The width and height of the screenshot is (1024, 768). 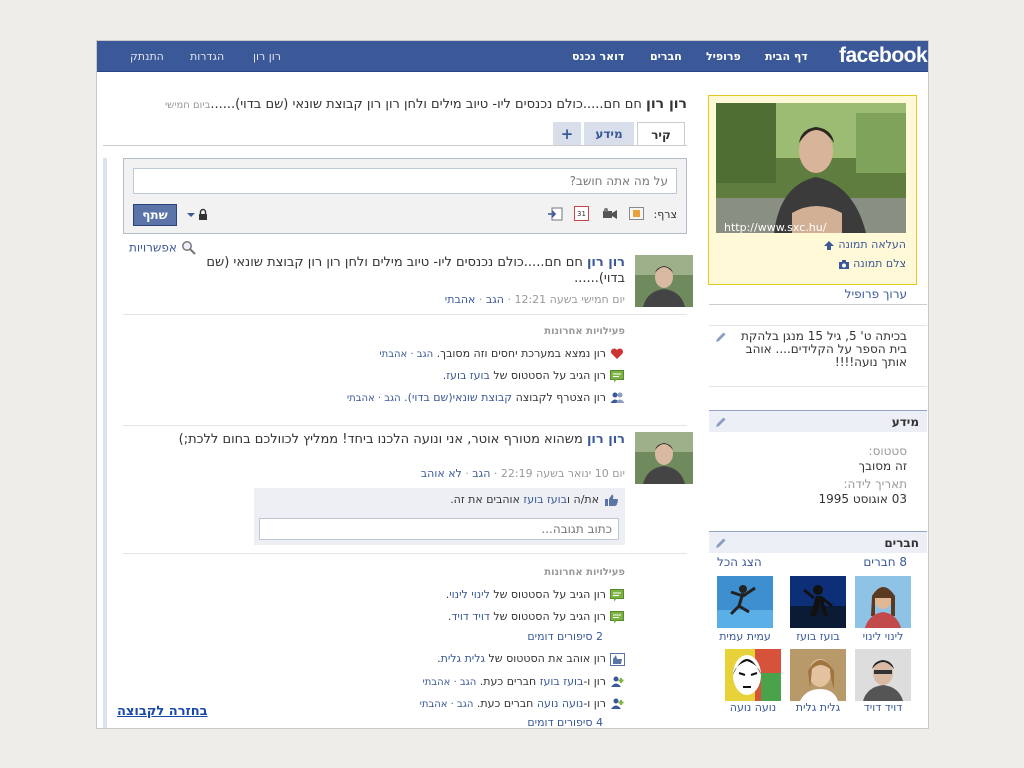 I want to click on heart-icon, so click(x=617, y=353).